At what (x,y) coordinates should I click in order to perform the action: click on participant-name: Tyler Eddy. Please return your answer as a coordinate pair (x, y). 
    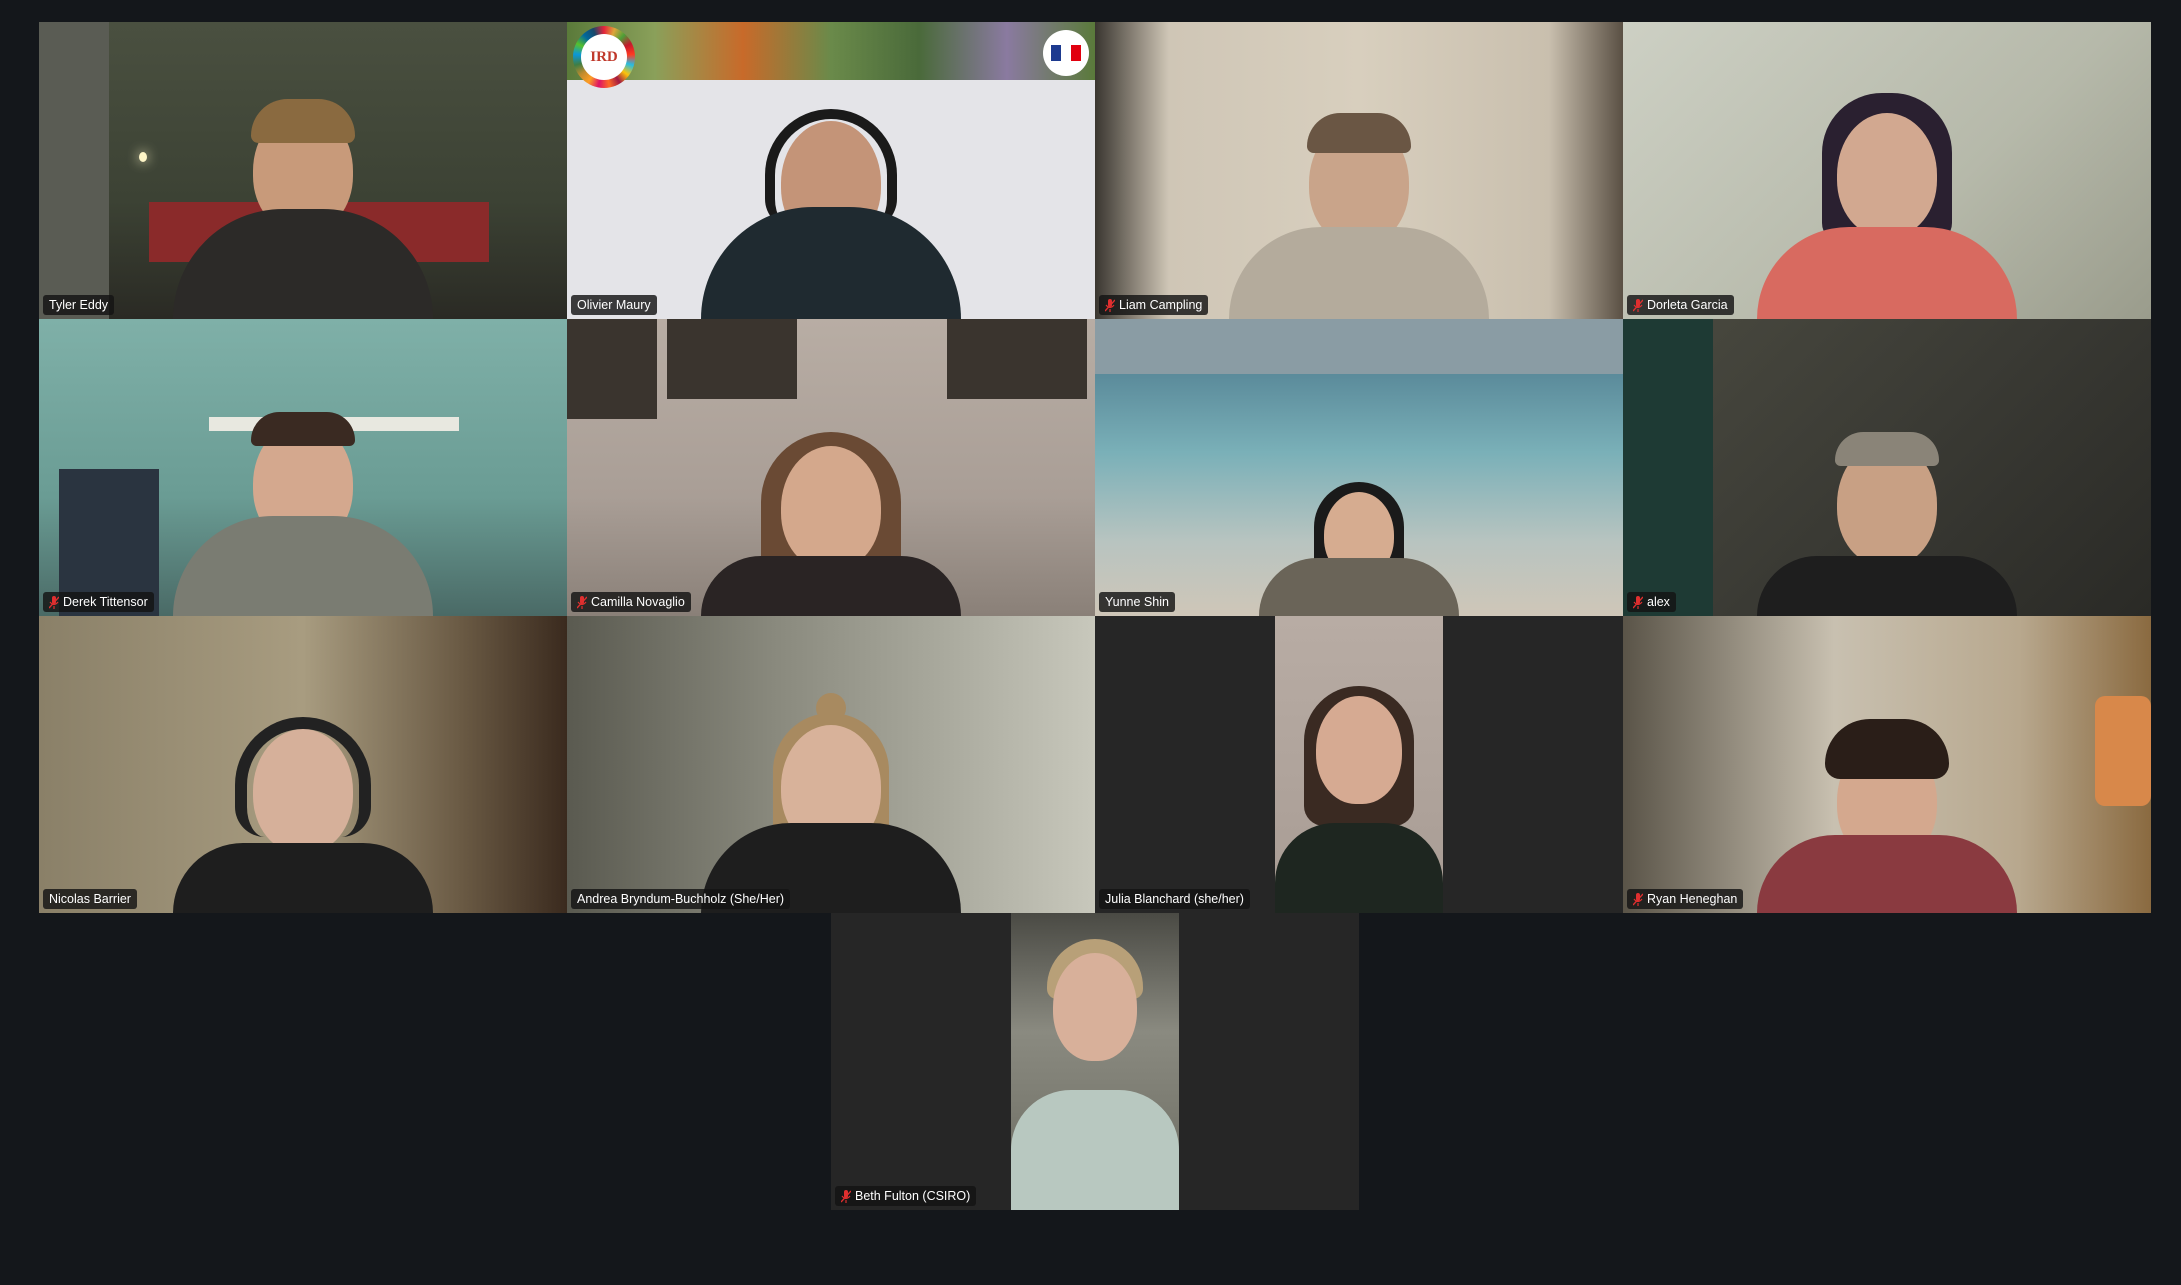
    Looking at the image, I should click on (79, 305).